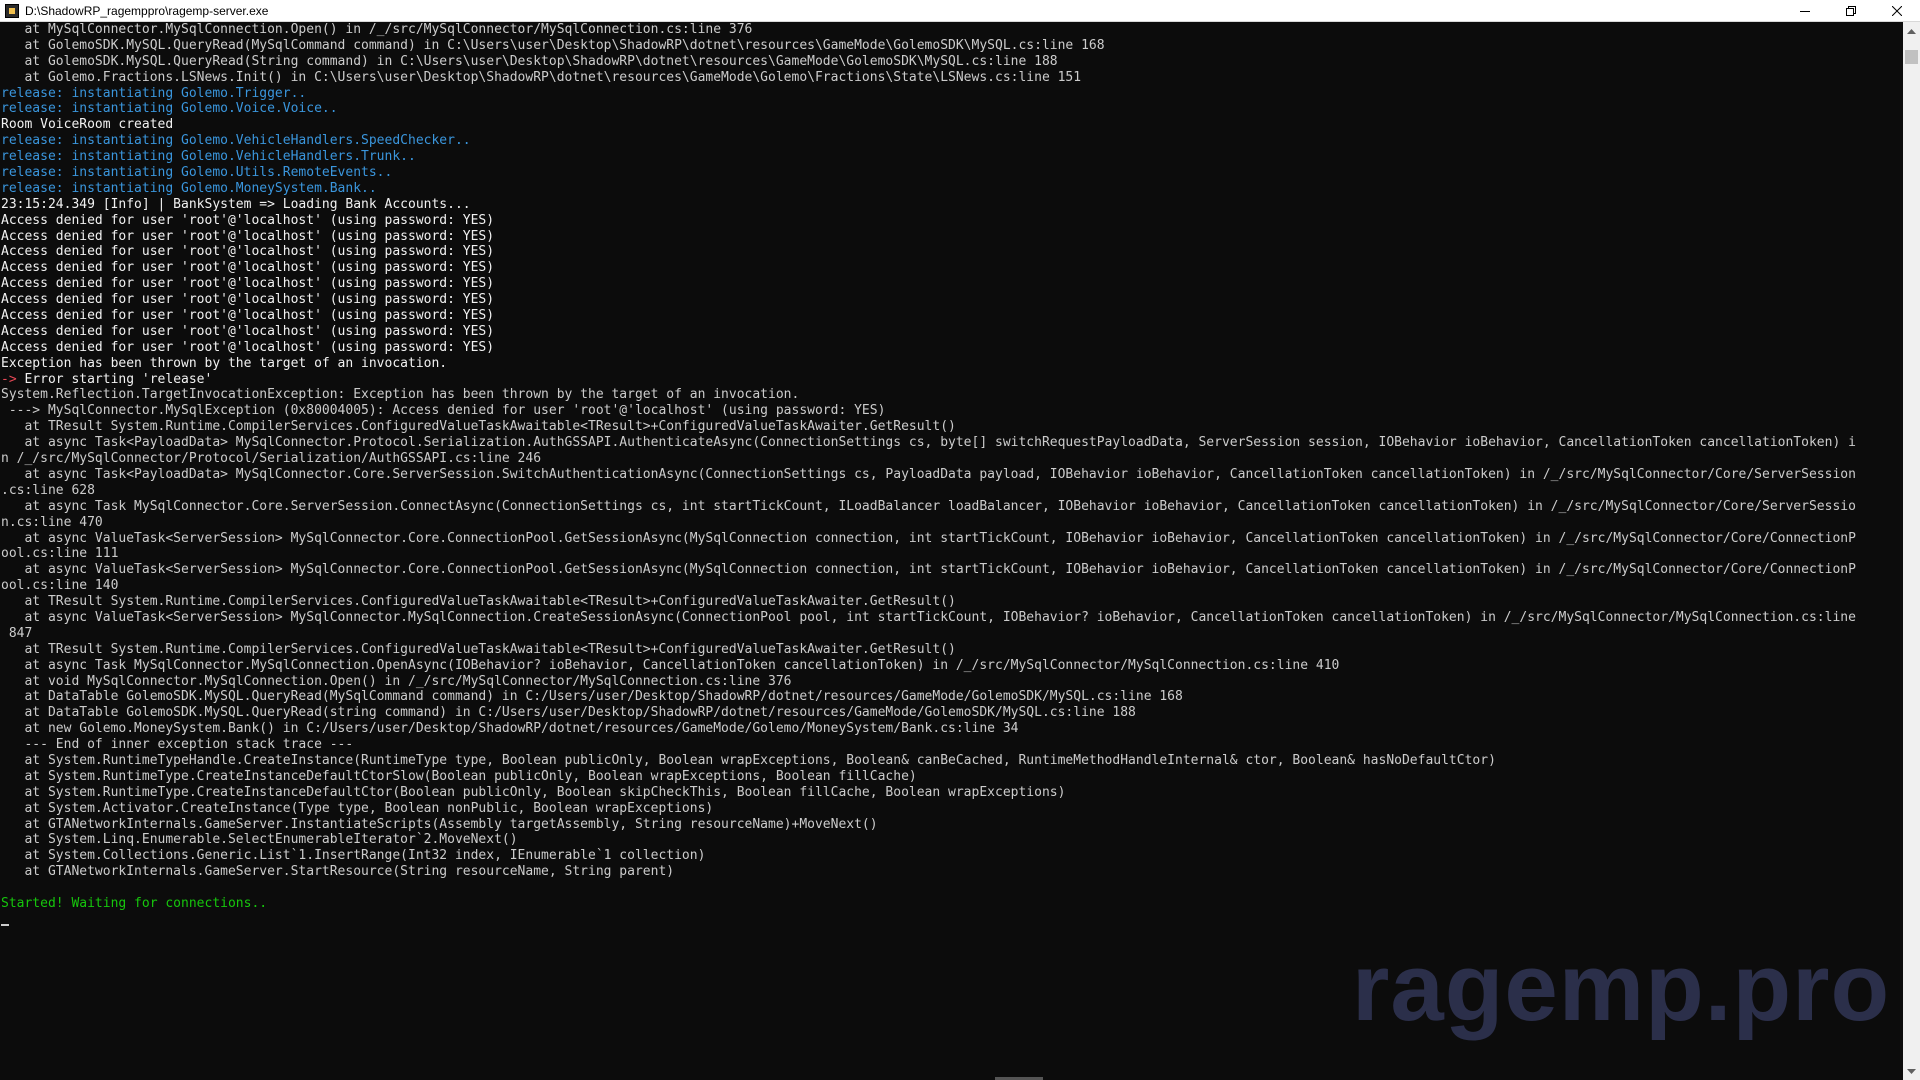 This screenshot has width=1920, height=1080. Describe the element at coordinates (244, 93) in the screenshot. I see `console-text-segment: Golemo.Trigger..` at that location.